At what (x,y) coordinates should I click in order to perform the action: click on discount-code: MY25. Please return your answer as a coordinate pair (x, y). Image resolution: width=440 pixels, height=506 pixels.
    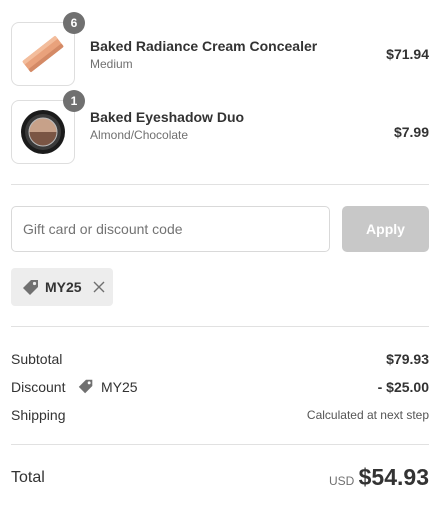
    Looking at the image, I should click on (119, 387).